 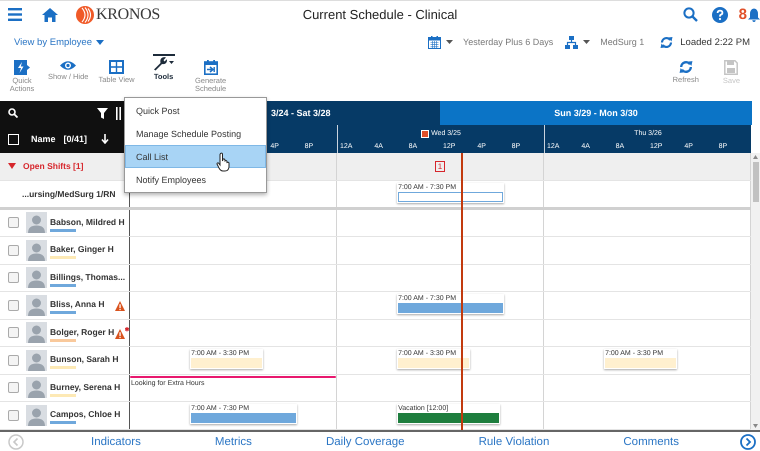 What do you see at coordinates (742, 14) in the screenshot?
I see `notification-count: 8` at bounding box center [742, 14].